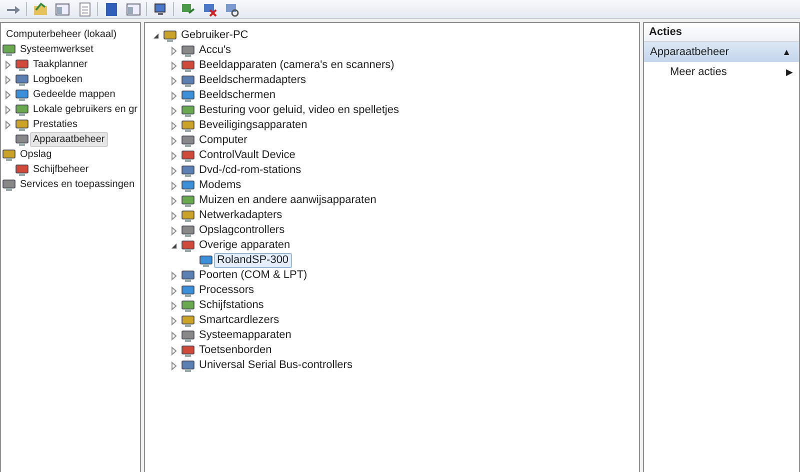  I want to click on action-item: Meer acties ▶, so click(721, 72).